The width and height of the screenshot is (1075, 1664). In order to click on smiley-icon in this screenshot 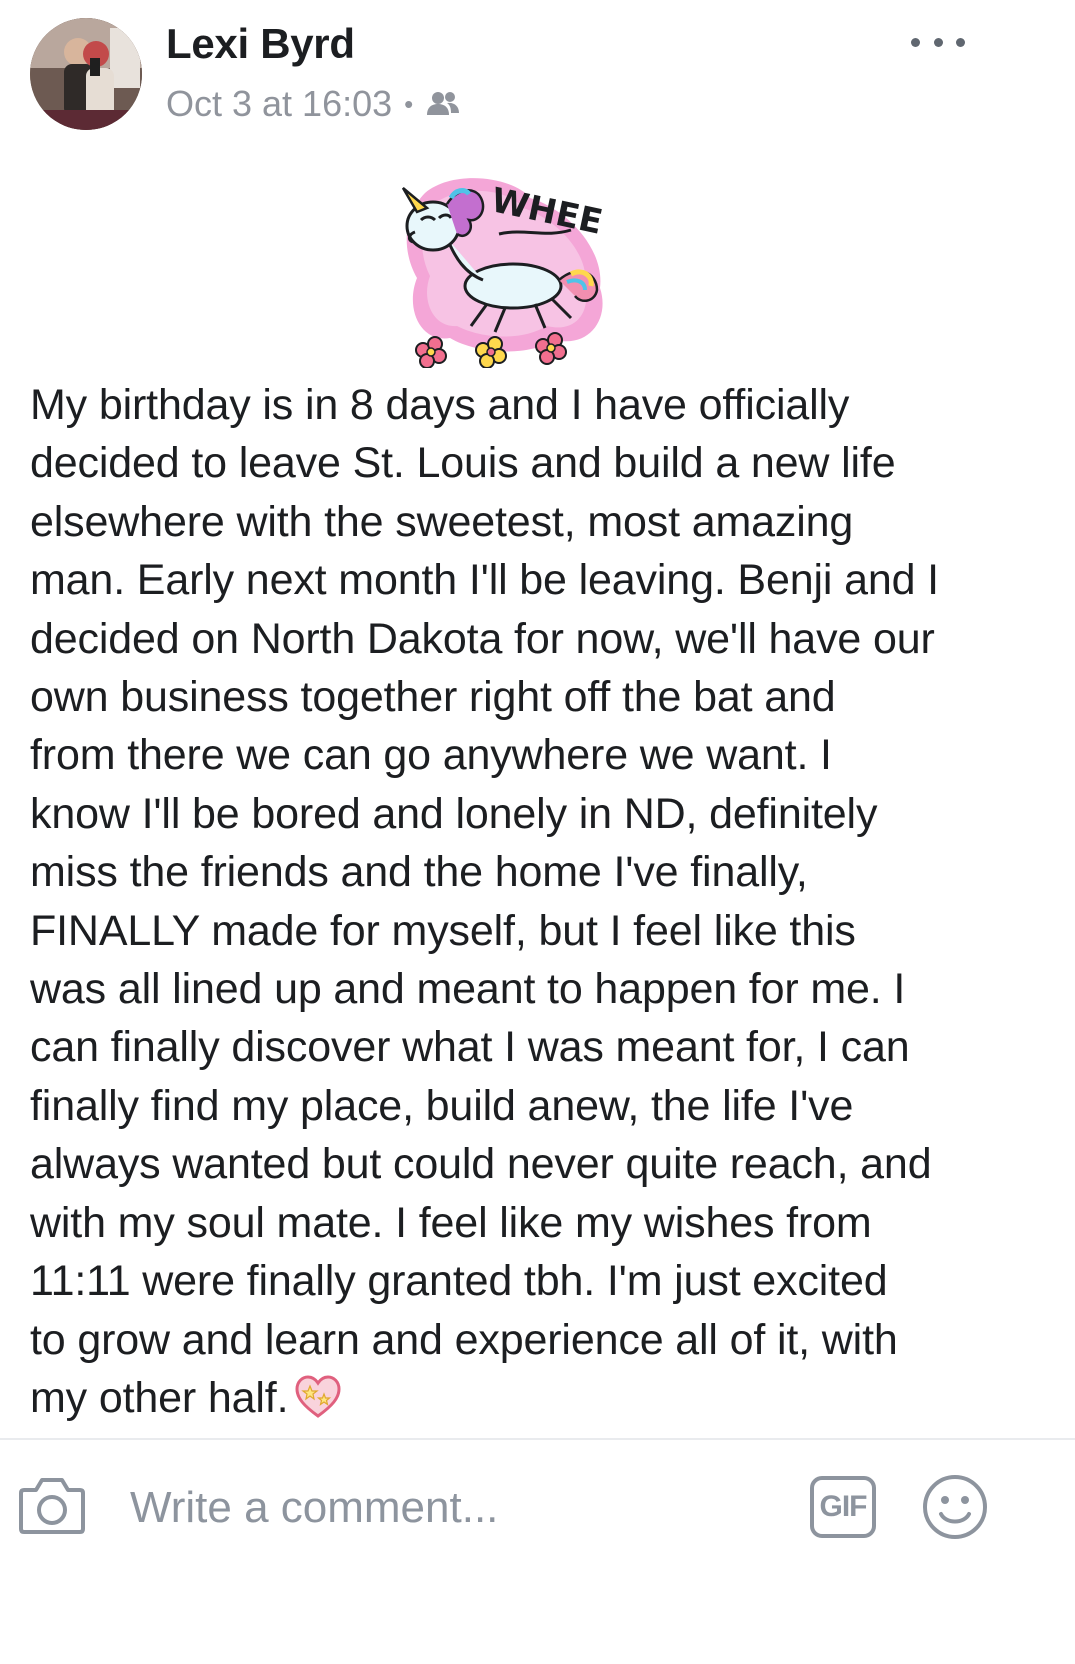, I will do `click(955, 1507)`.